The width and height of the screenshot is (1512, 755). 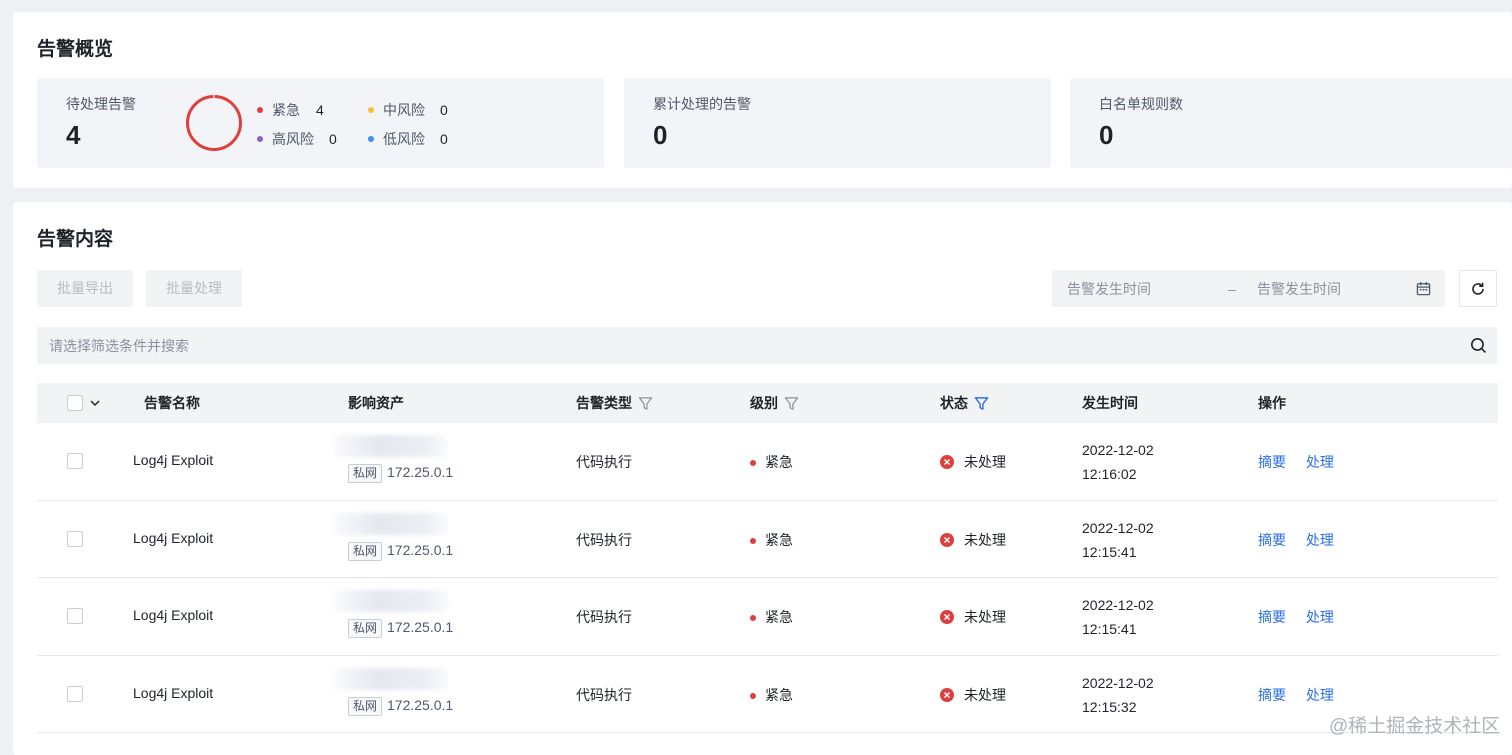 I want to click on legend-low: 低风险 0, so click(x=408, y=139).